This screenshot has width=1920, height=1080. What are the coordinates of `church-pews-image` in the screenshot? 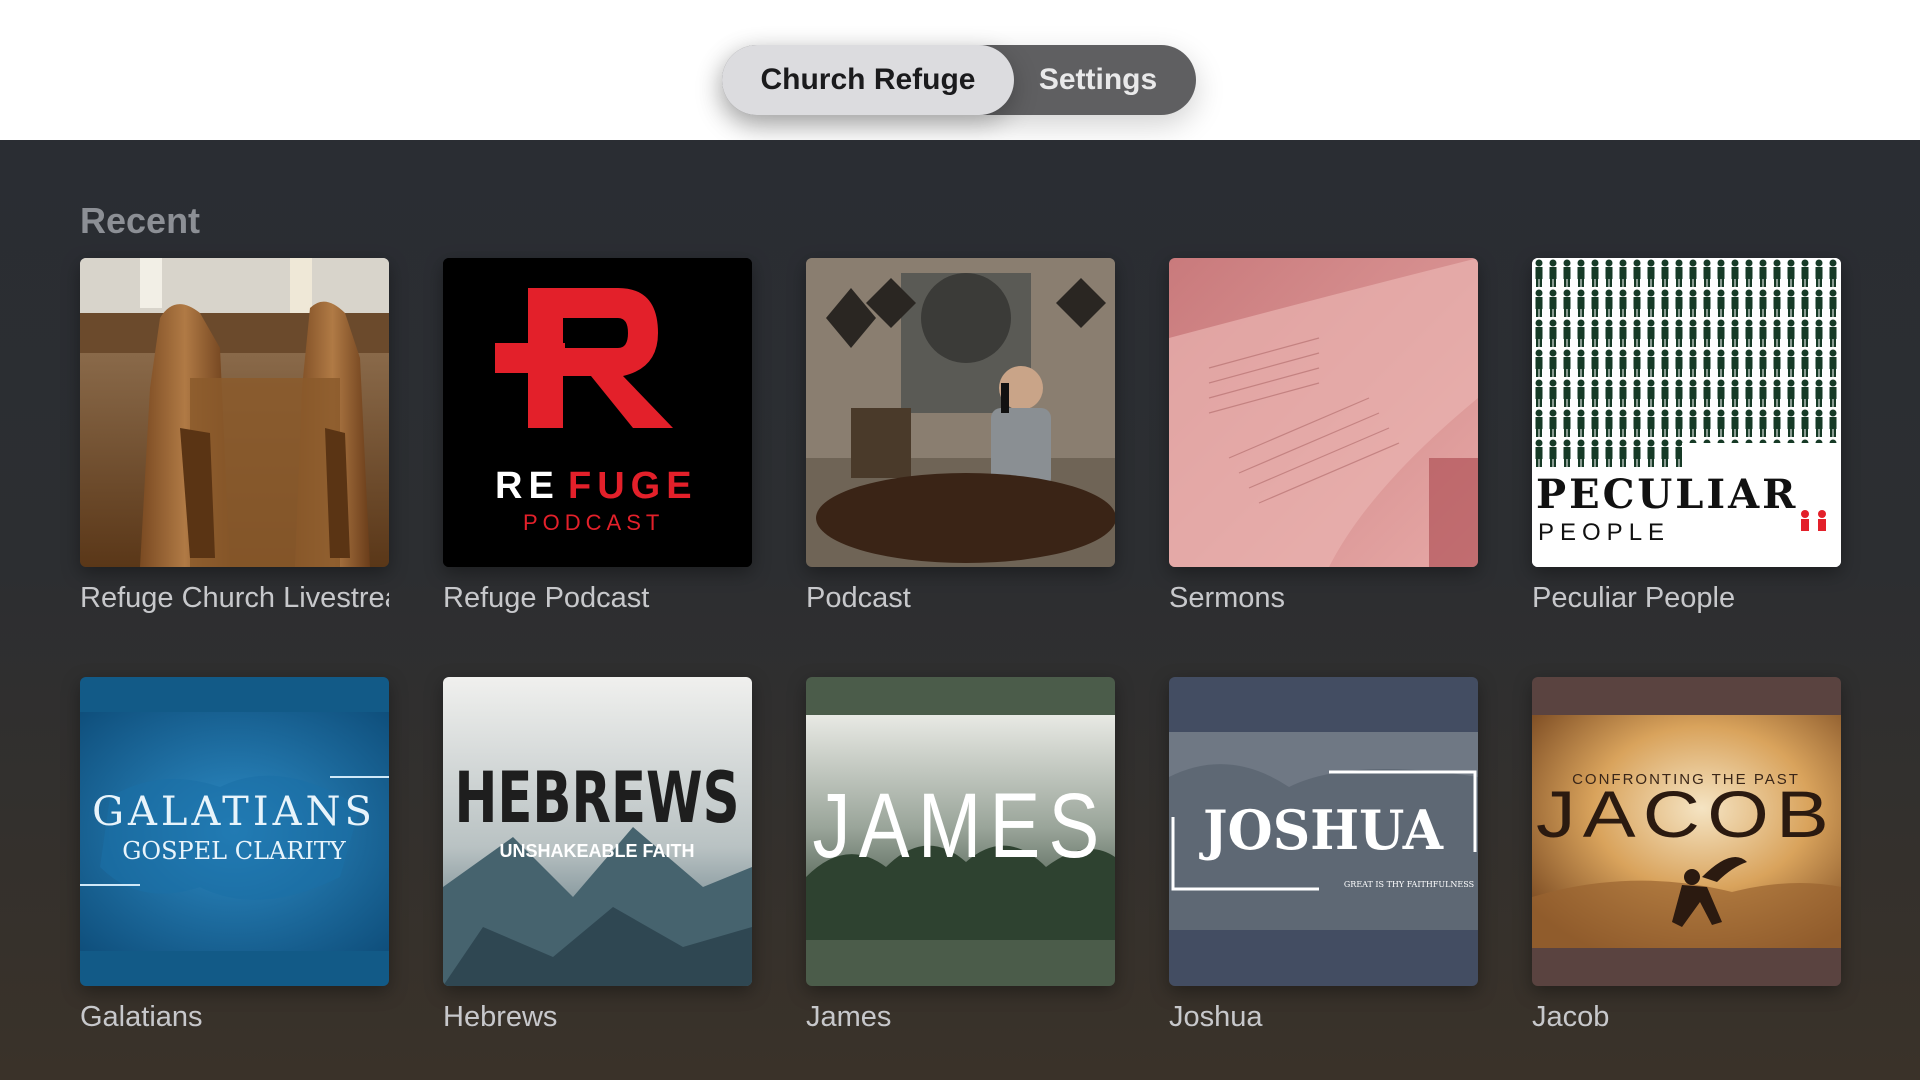 It's located at (234, 412).